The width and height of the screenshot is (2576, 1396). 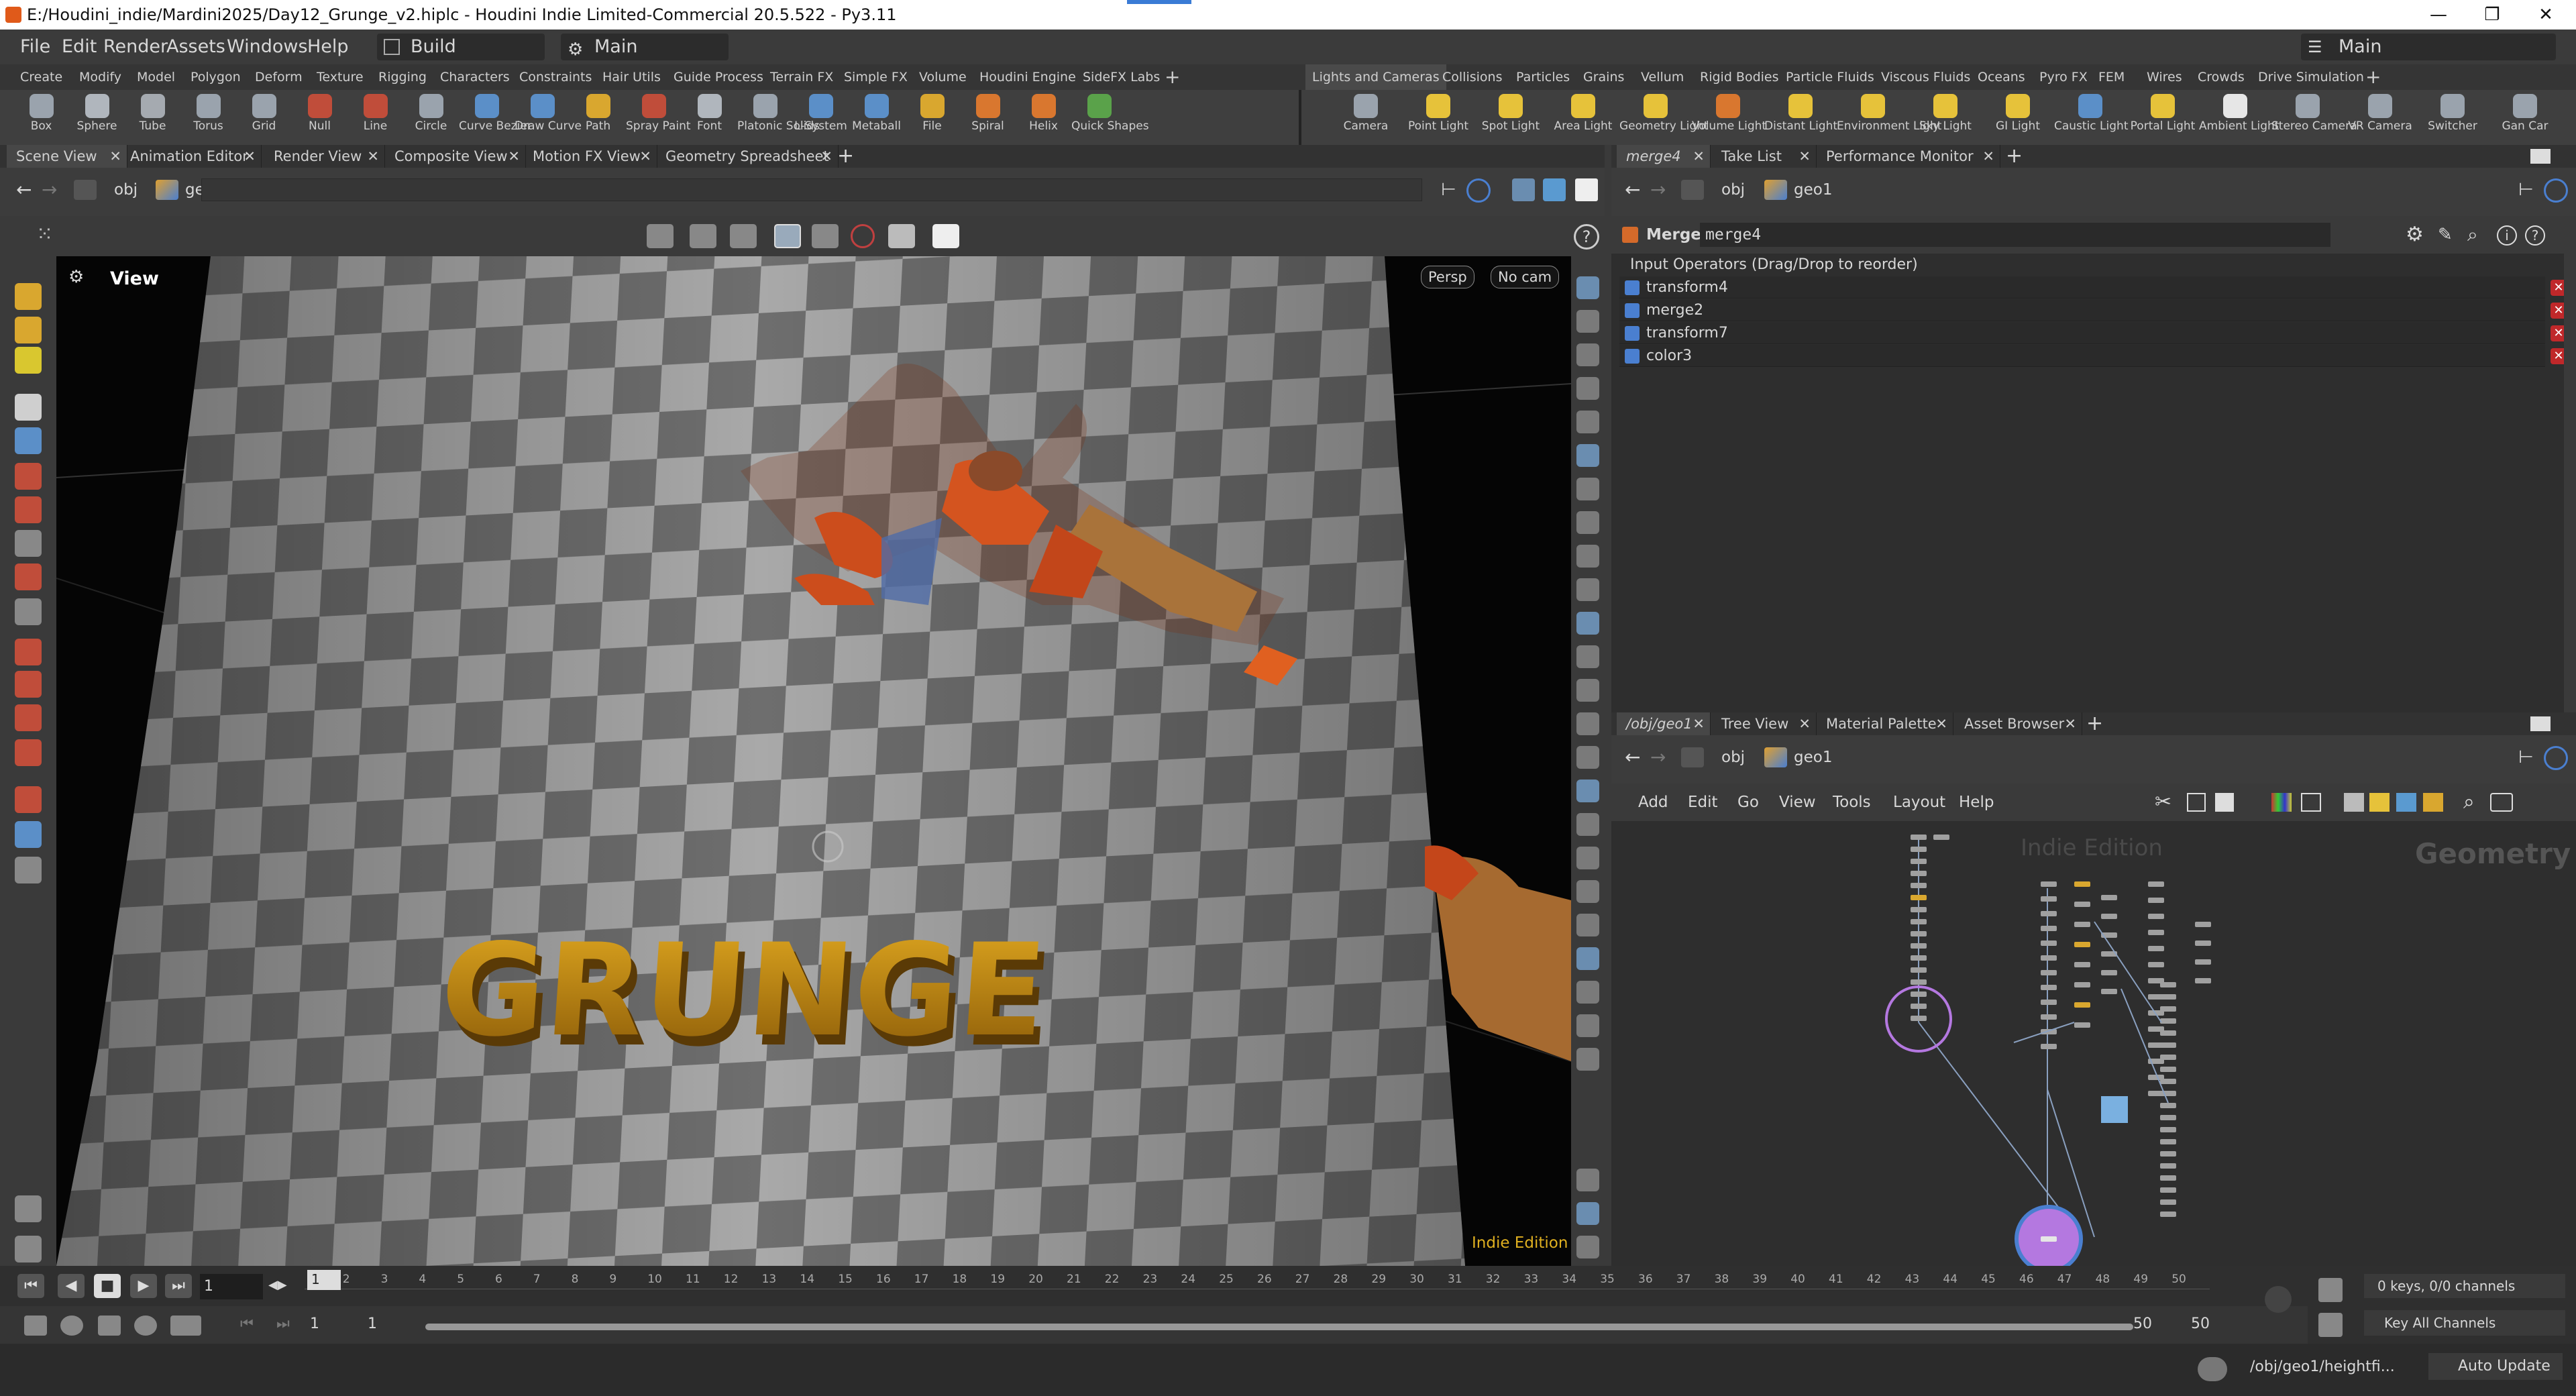 What do you see at coordinates (863, 236) in the screenshot?
I see `stop-render-icon` at bounding box center [863, 236].